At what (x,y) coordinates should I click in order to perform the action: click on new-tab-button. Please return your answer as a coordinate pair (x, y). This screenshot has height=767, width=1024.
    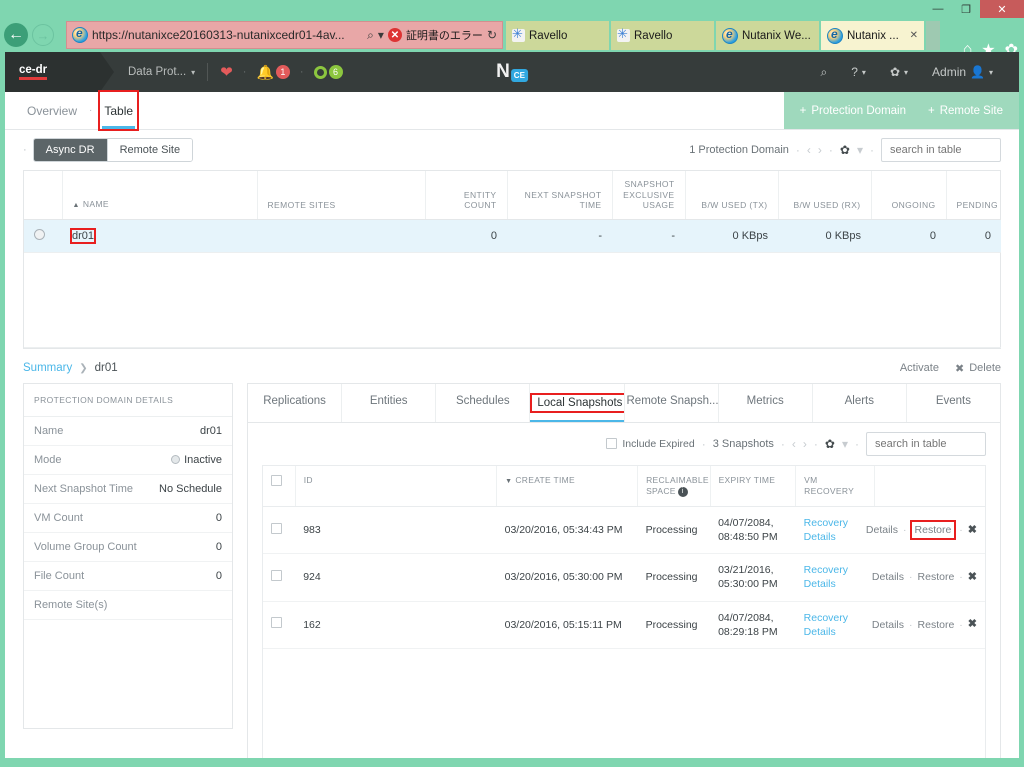
    Looking at the image, I should click on (933, 35).